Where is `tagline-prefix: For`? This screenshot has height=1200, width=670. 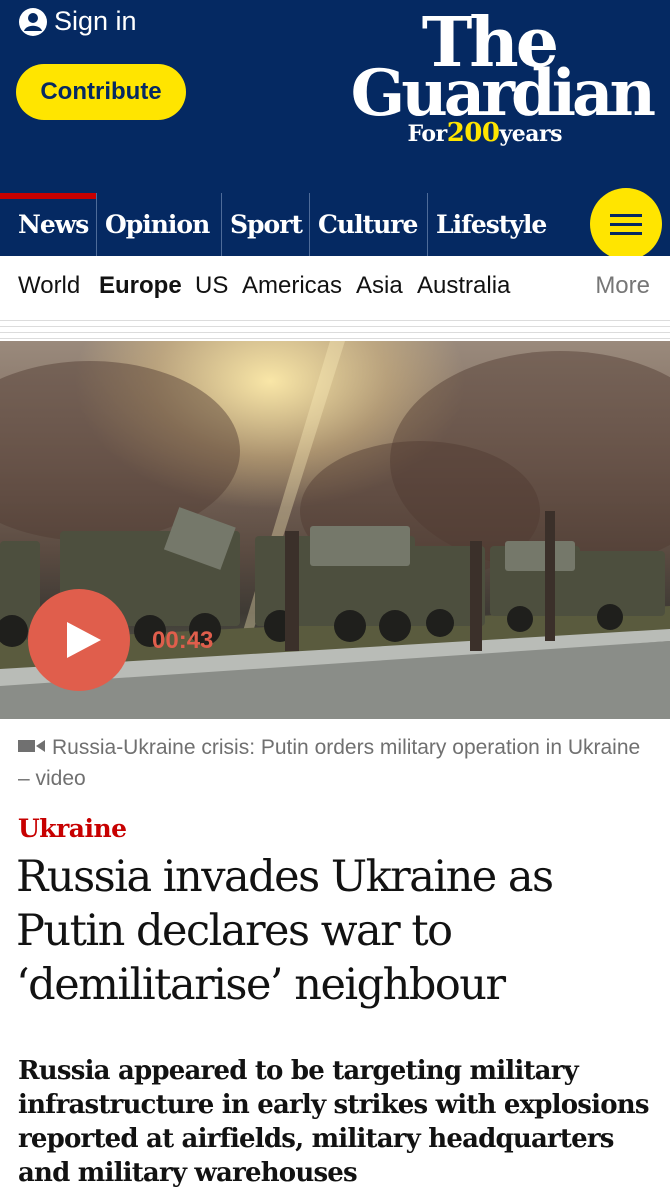
tagline-prefix: For is located at coordinates (427, 134).